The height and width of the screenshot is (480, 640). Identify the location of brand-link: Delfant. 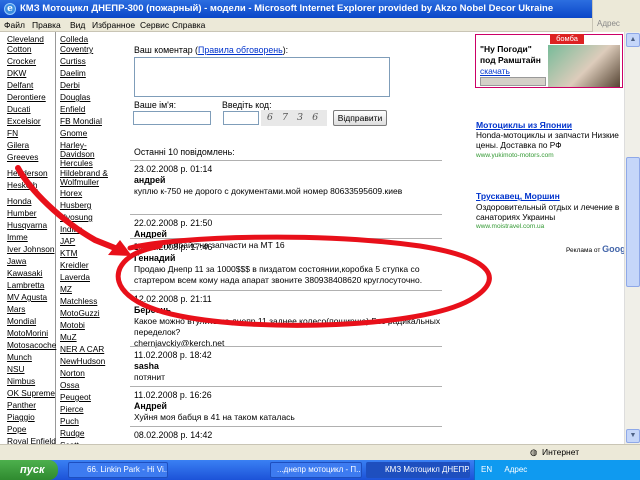
(20, 85).